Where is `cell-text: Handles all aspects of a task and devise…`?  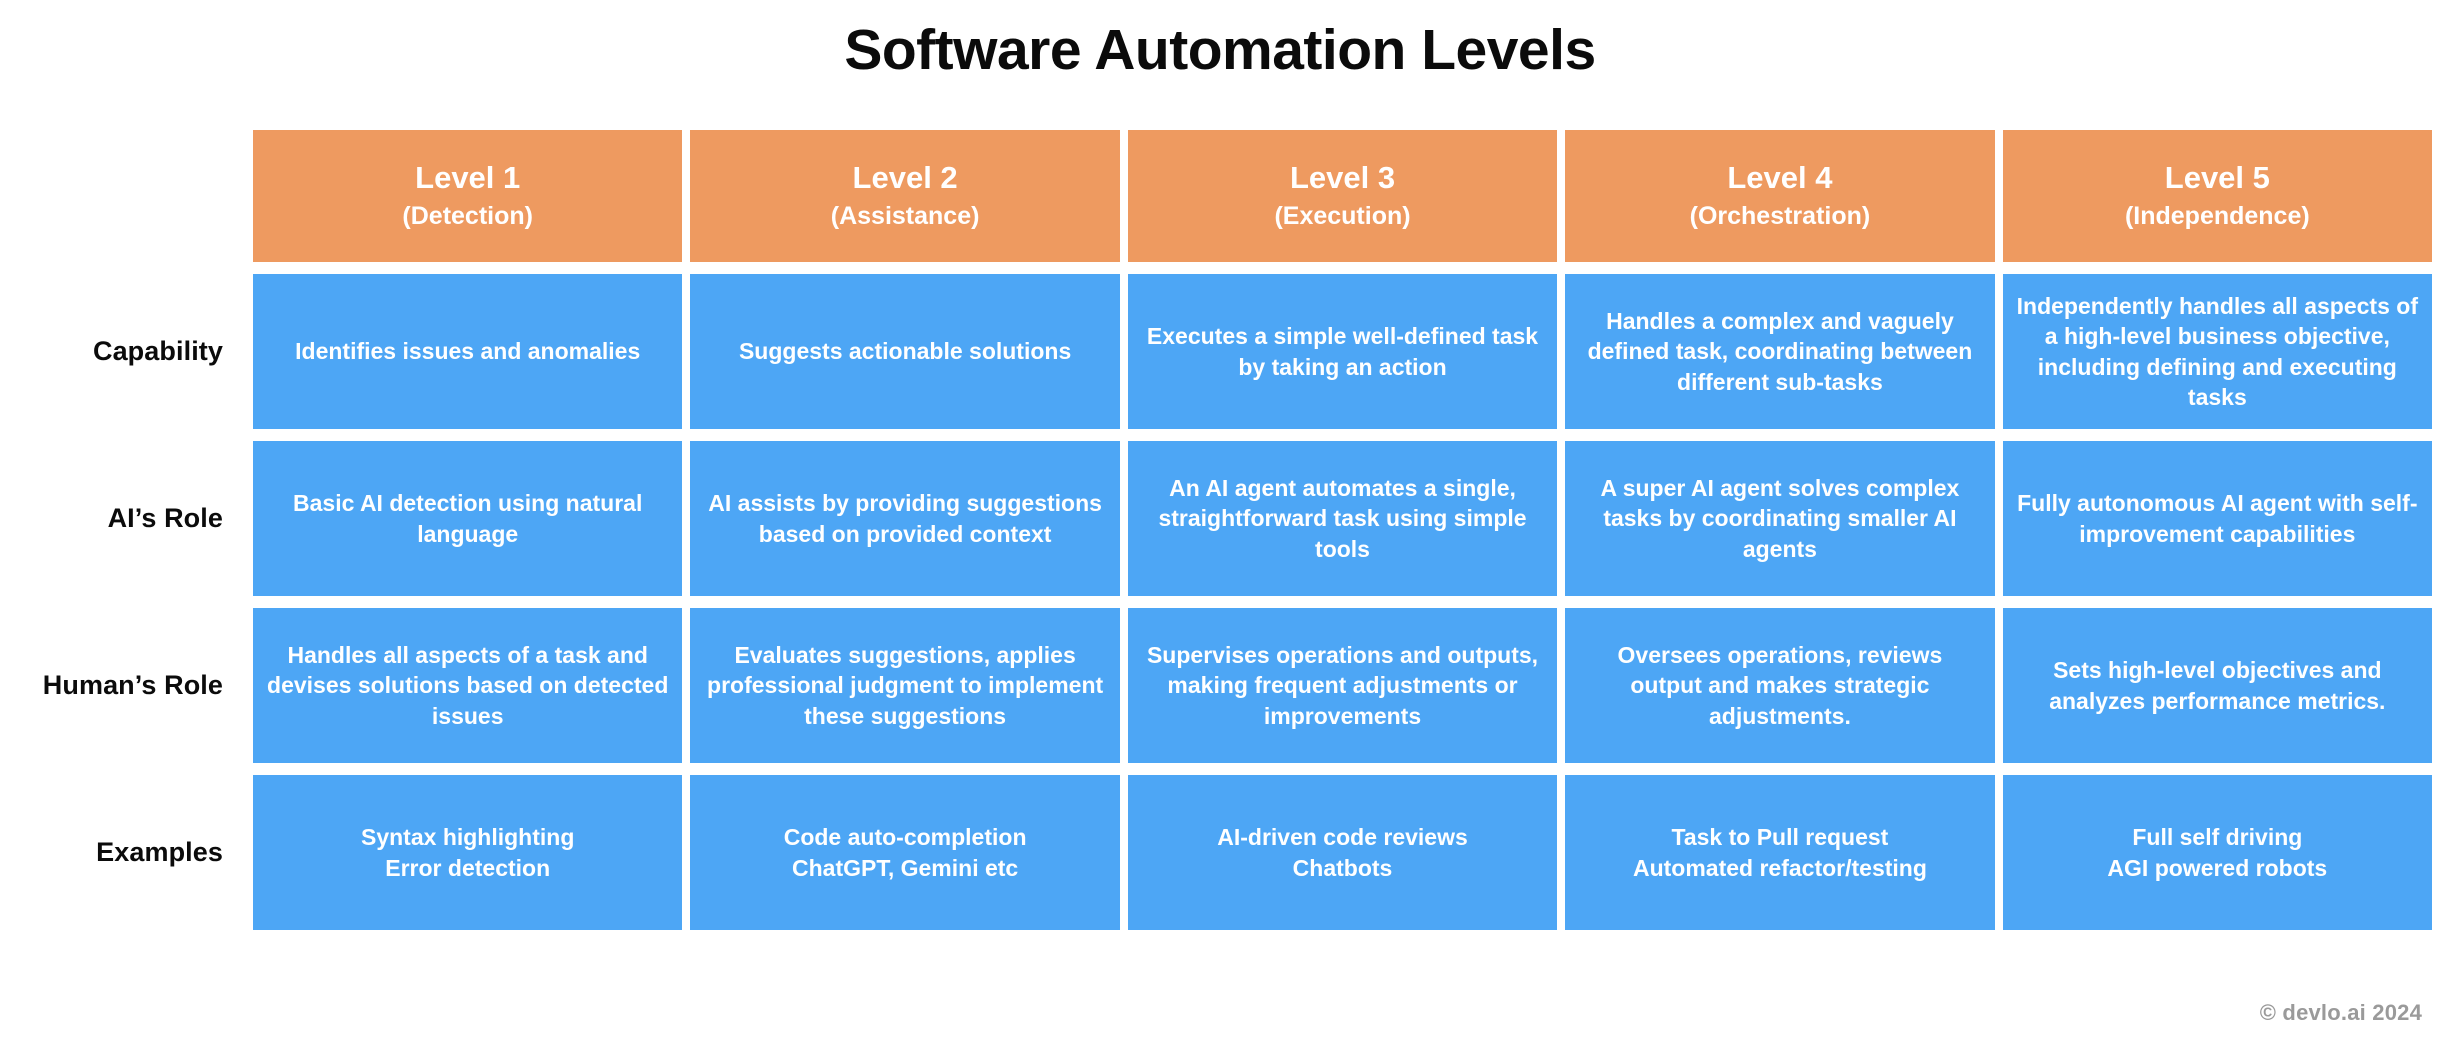
cell-text: Handles all aspects of a task and devise… is located at coordinates (467, 685).